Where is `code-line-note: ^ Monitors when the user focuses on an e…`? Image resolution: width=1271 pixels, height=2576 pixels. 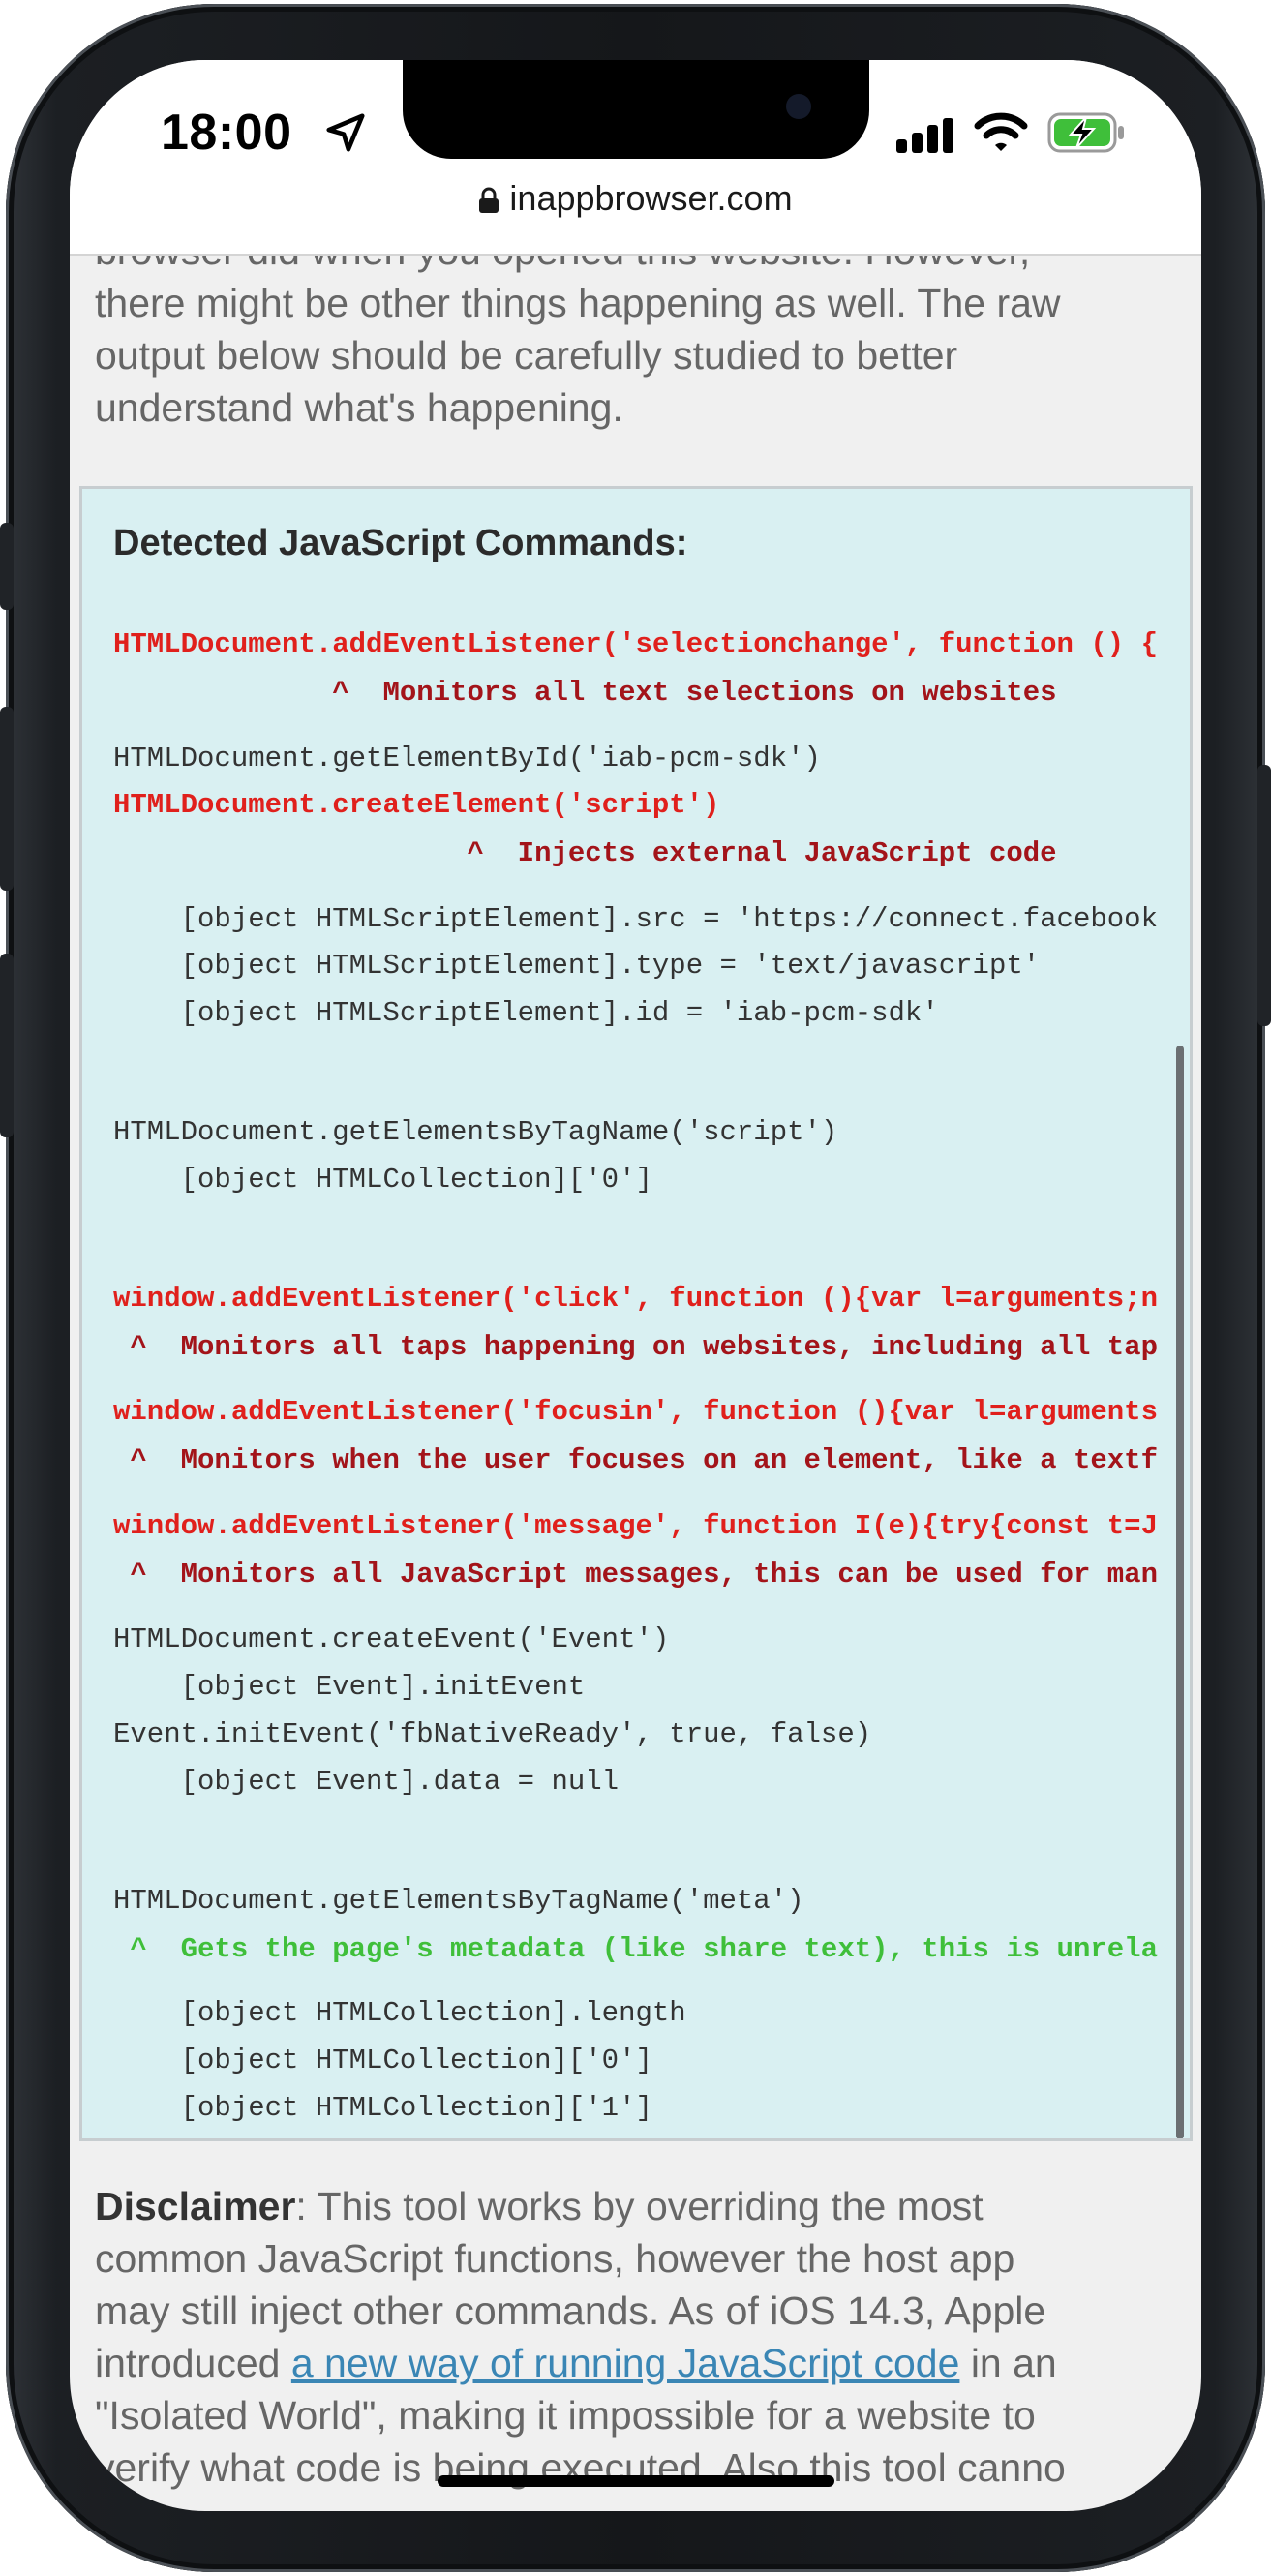 code-line-note: ^ Monitors when the user focuses on an e… is located at coordinates (635, 1460).